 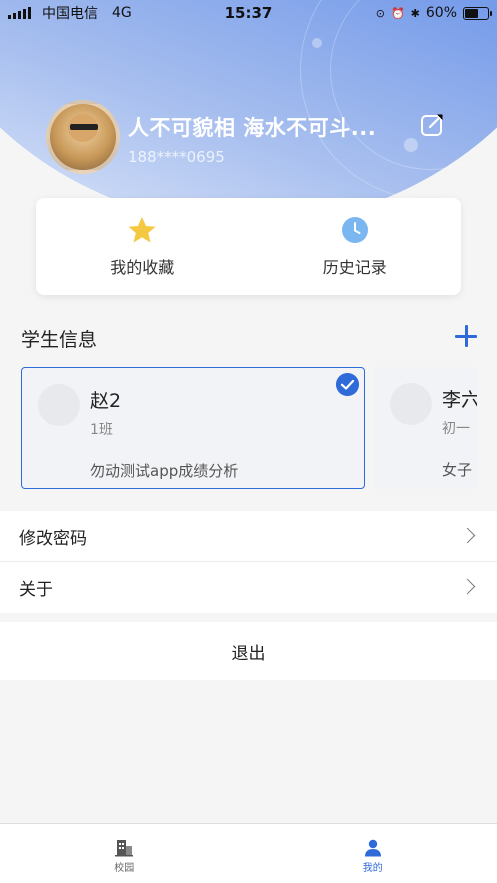 I want to click on add-student-button, so click(x=466, y=336).